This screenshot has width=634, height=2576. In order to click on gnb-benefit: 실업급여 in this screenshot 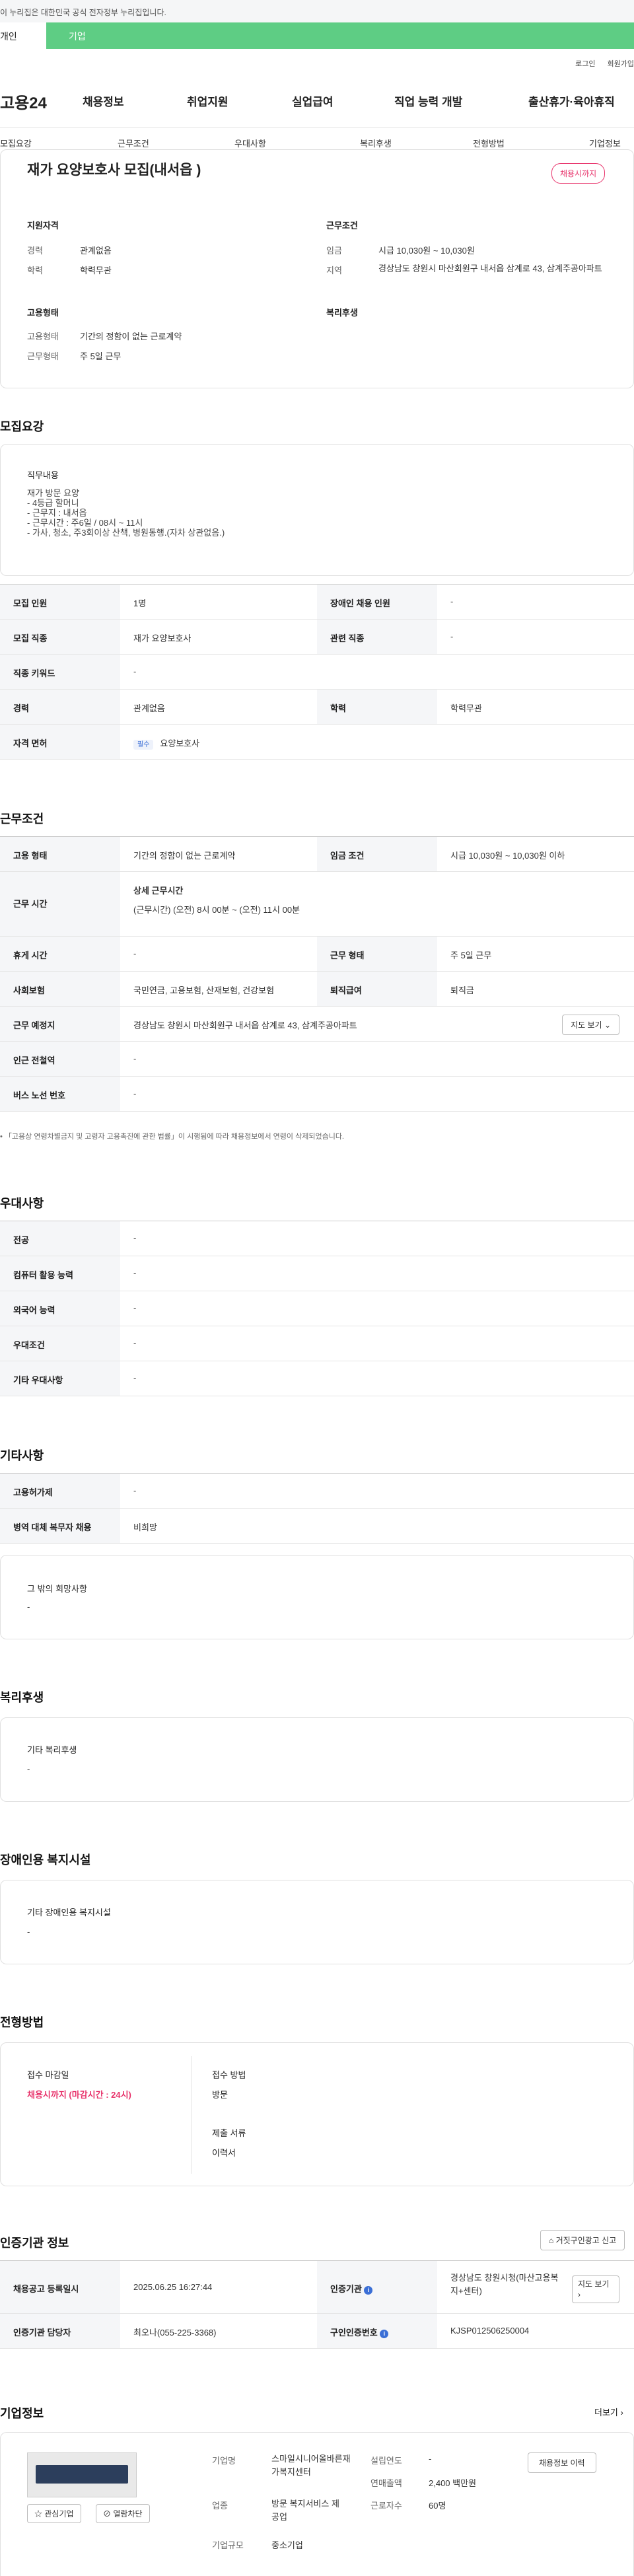, I will do `click(313, 101)`.